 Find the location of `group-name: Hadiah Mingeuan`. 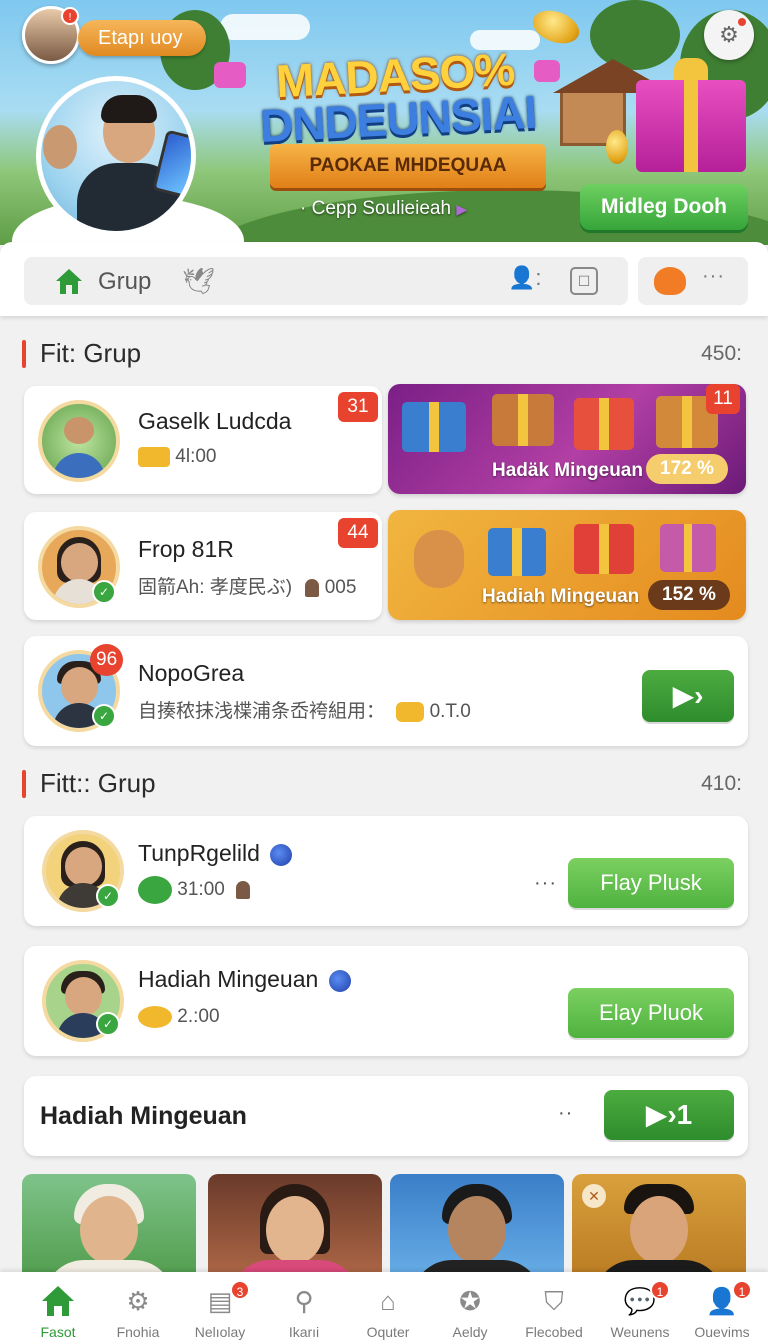

group-name: Hadiah Mingeuan is located at coordinates (244, 979).